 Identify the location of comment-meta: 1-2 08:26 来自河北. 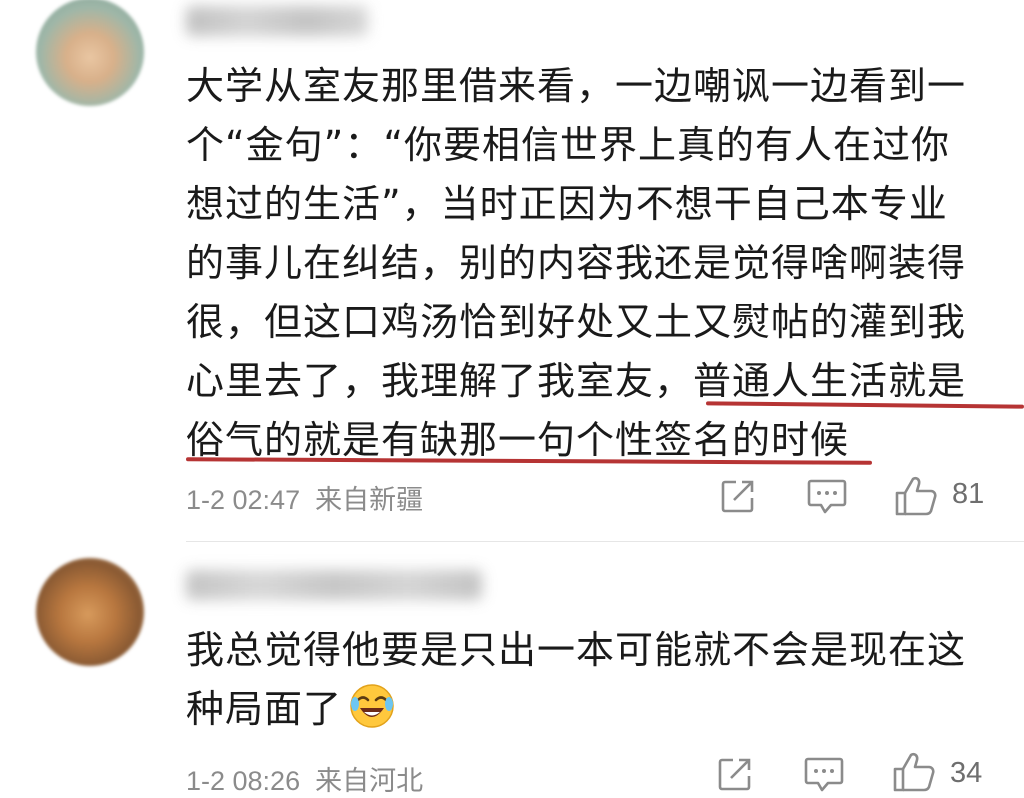
(304, 778).